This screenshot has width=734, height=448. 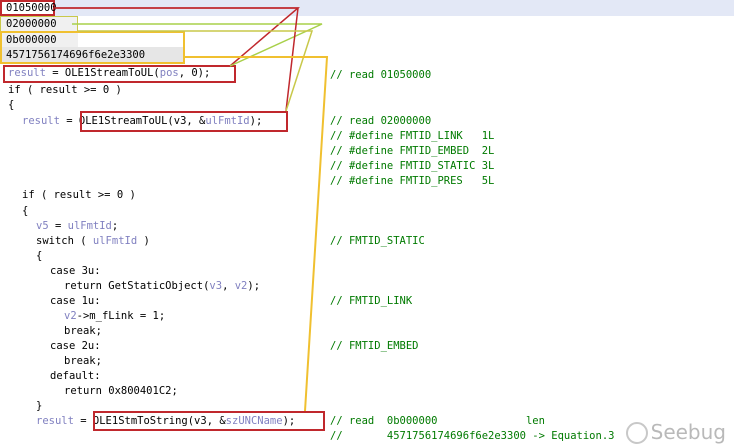 What do you see at coordinates (196, 71) in the screenshot?
I see `connector-olive` at bounding box center [196, 71].